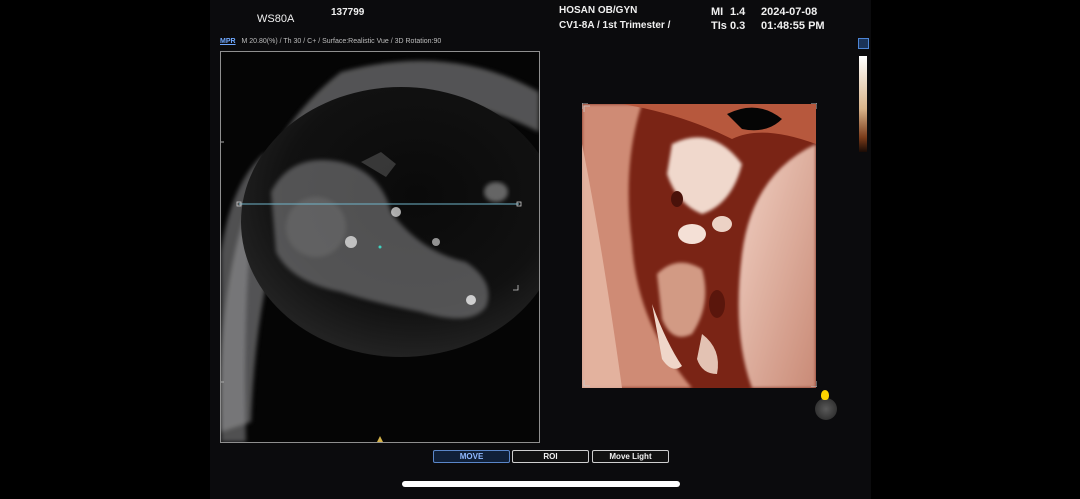 This screenshot has width=1080, height=499. I want to click on exam-time: 01:48:55 PM, so click(793, 26).